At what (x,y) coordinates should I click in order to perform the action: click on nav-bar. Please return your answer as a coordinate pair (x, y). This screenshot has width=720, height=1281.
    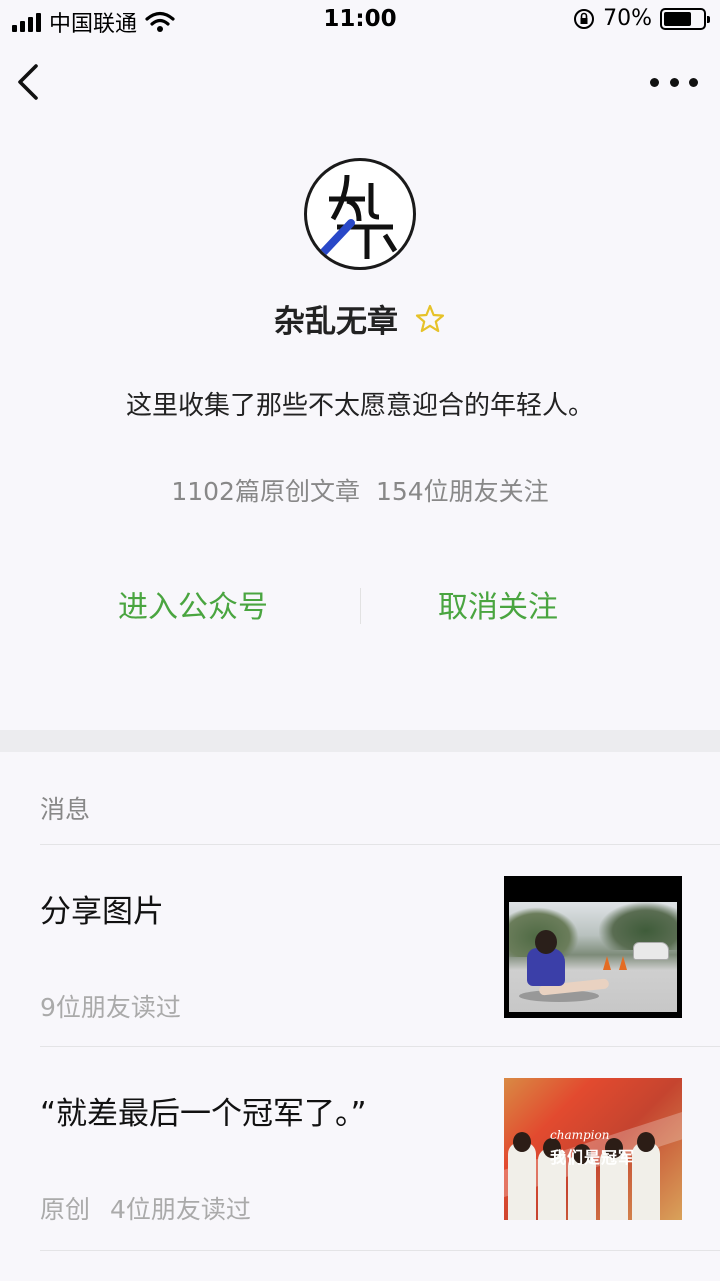
    Looking at the image, I should click on (360, 82).